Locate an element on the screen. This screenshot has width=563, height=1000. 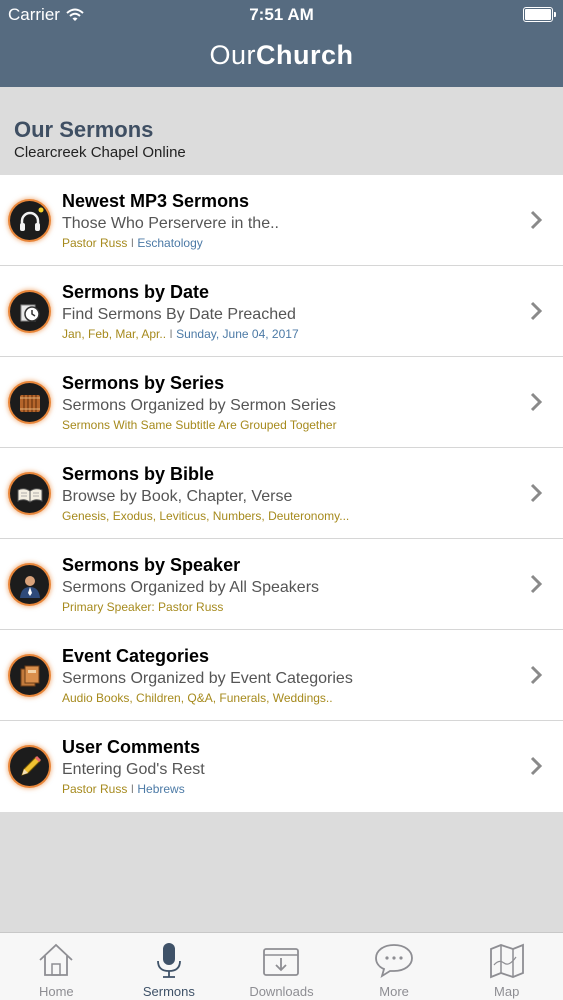
row-meta: Pastor Russ I Eschatology is located at coordinates (132, 243).